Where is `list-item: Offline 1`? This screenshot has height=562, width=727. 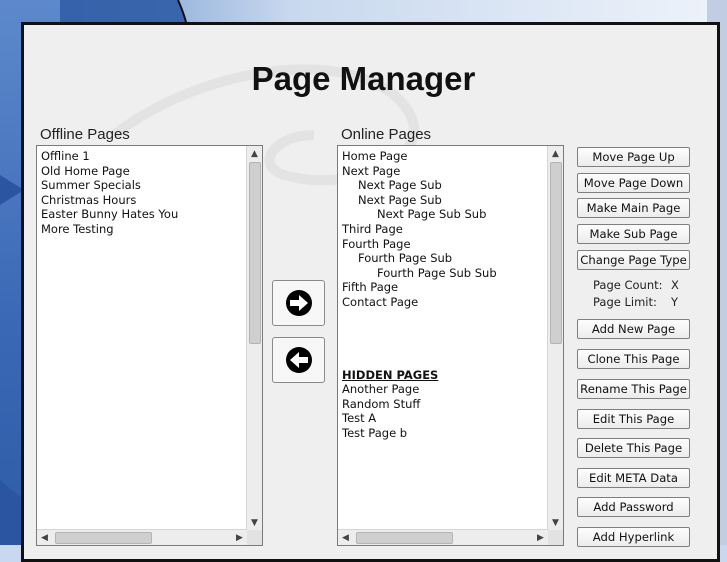 list-item: Offline 1 is located at coordinates (109, 156).